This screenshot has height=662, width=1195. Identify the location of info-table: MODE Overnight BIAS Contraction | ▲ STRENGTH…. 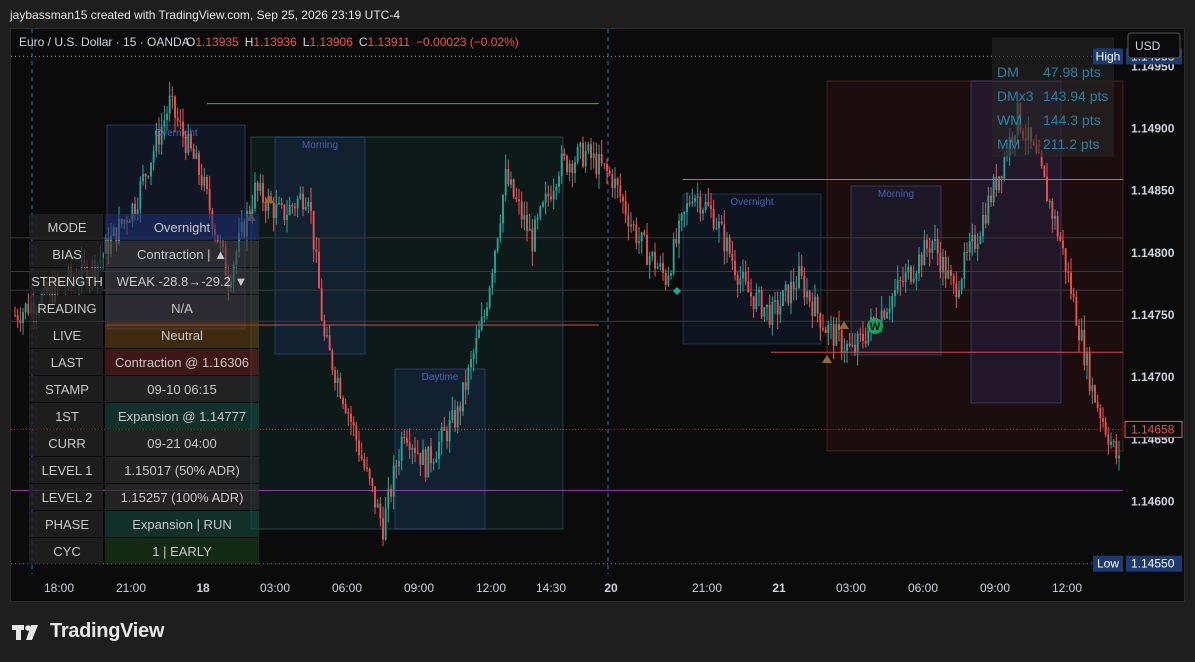
(144, 389).